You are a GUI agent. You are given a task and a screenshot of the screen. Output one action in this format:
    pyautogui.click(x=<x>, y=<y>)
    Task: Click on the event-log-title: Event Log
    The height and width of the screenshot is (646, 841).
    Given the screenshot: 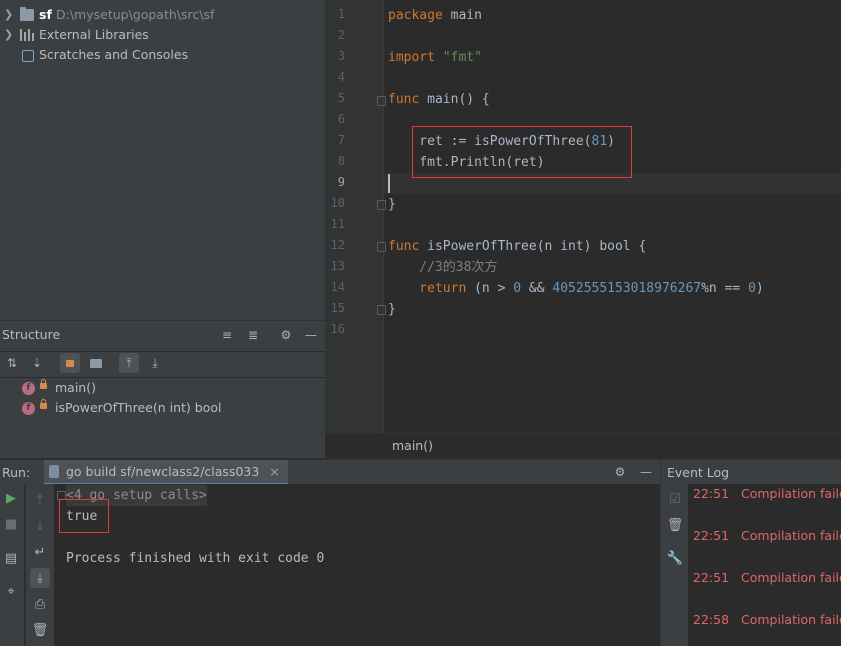 What is the action you would take?
    pyautogui.click(x=698, y=472)
    